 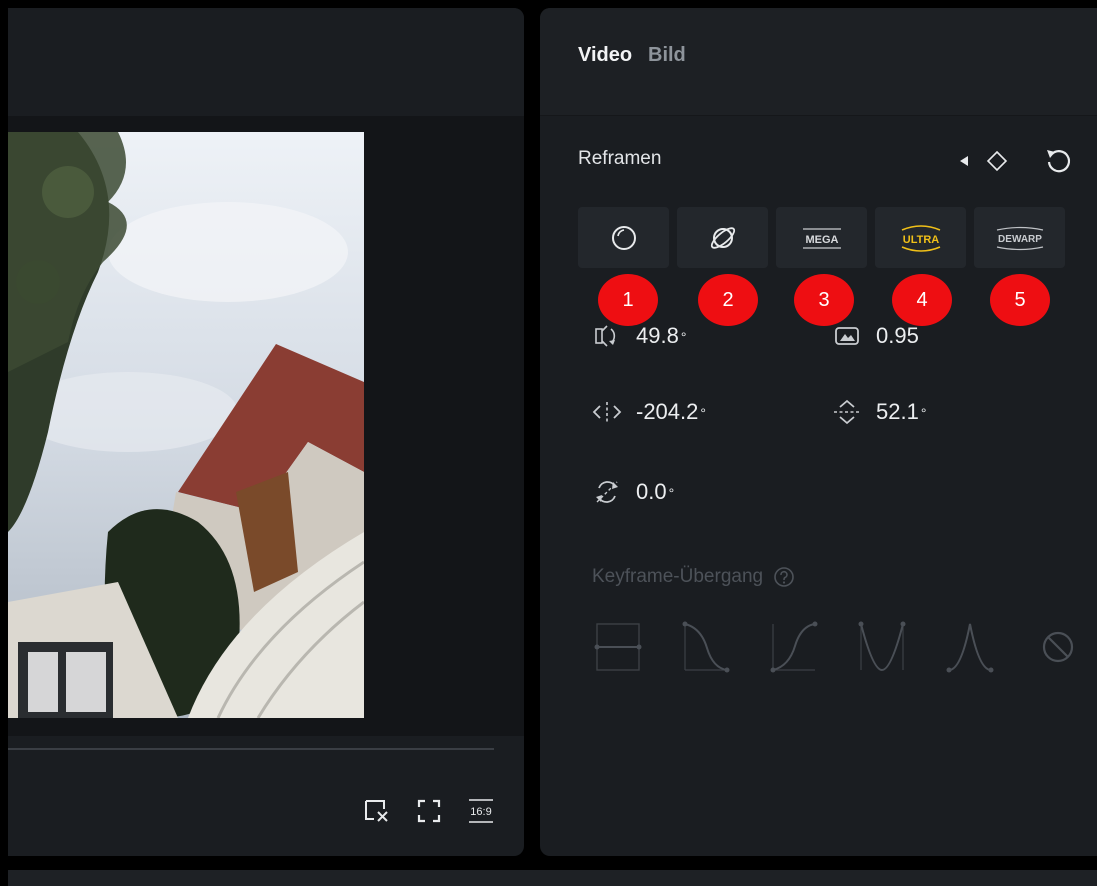 I want to click on tabs-bar: Video Bild, so click(x=818, y=62).